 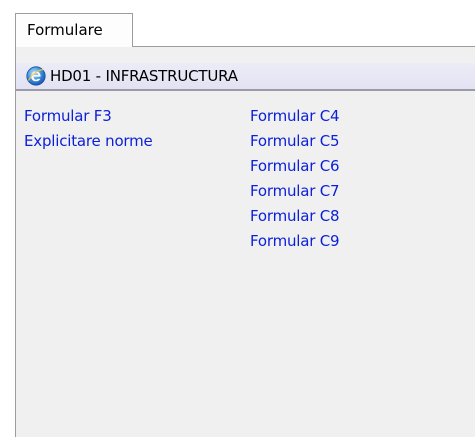 I want to click on link-formular-c7: Formular C7, so click(x=295, y=191).